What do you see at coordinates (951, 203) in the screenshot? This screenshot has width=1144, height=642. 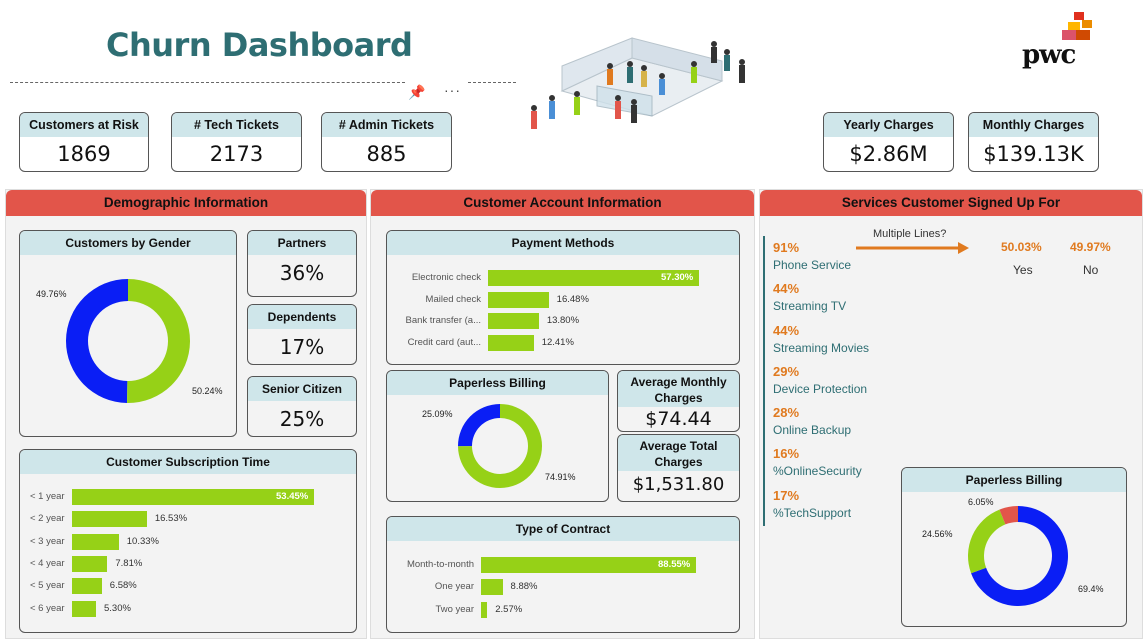 I see `panel-title: Services Customer Signed Up For` at bounding box center [951, 203].